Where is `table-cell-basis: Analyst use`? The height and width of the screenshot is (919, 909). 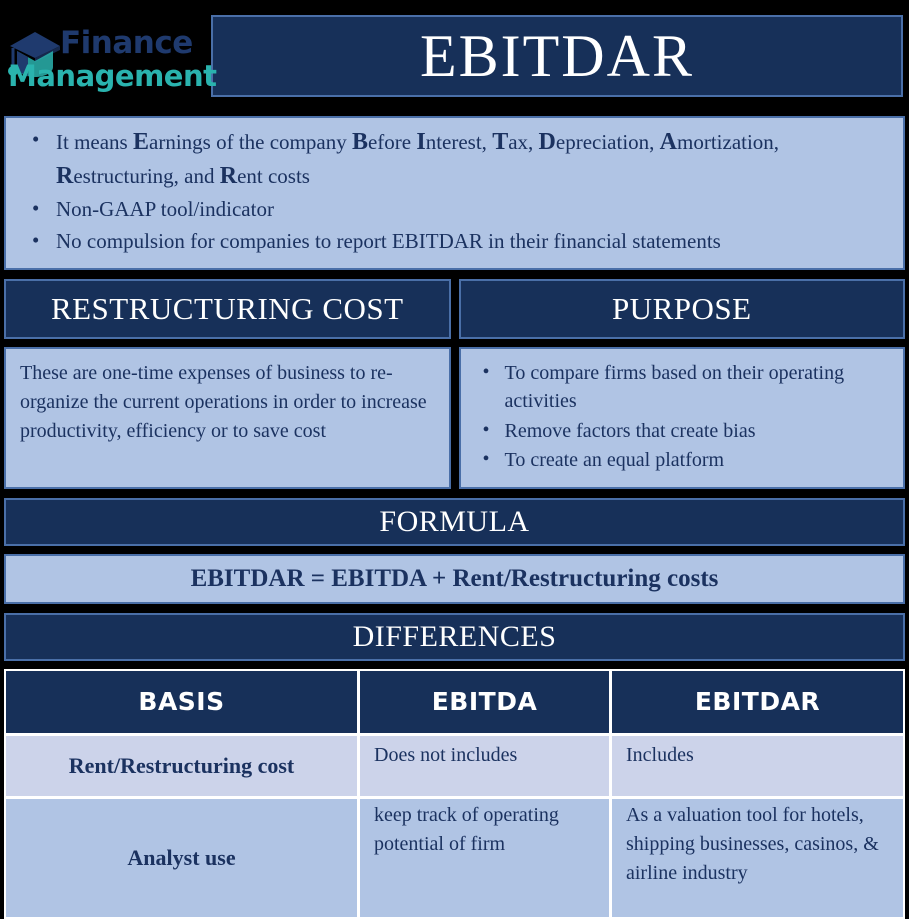 table-cell-basis: Analyst use is located at coordinates (181, 857).